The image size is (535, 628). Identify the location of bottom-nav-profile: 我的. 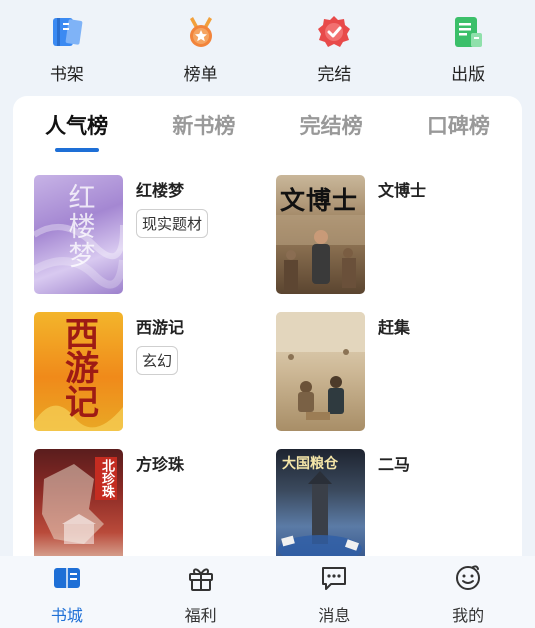
(468, 595).